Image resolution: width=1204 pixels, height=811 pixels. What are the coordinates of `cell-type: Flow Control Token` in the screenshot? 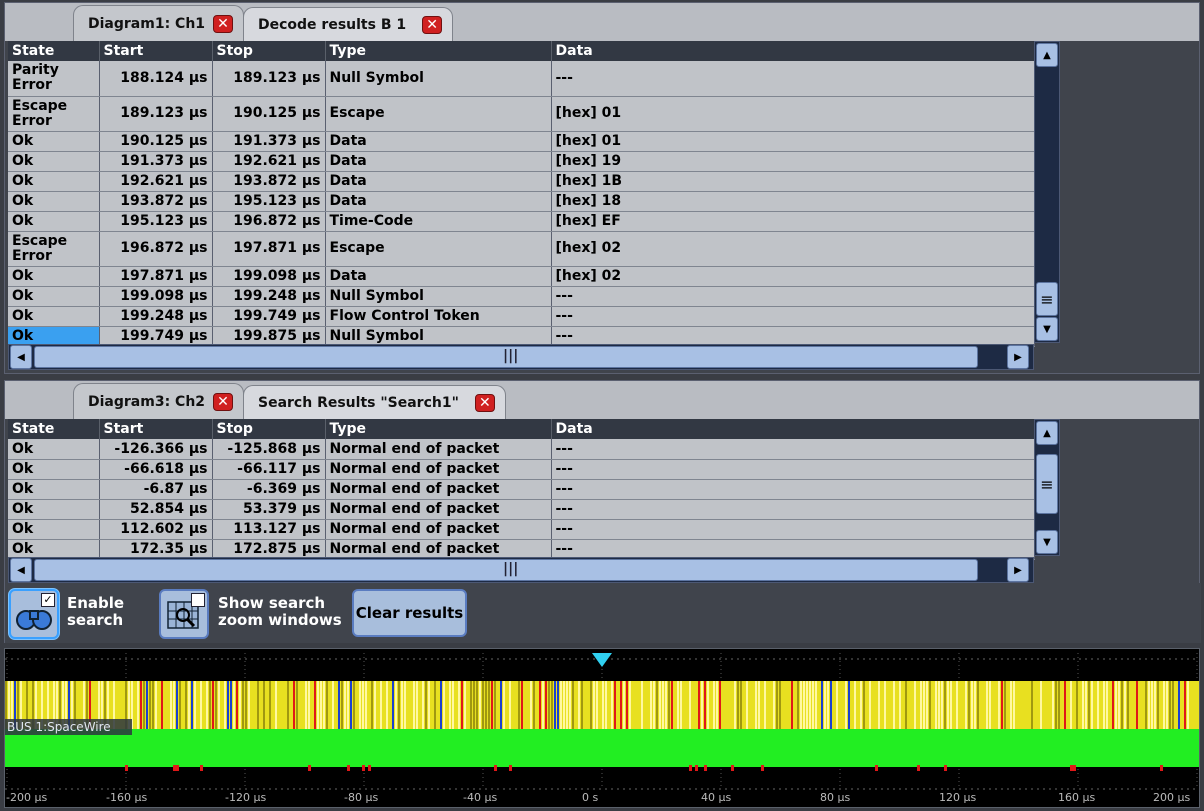 It's located at (438, 316).